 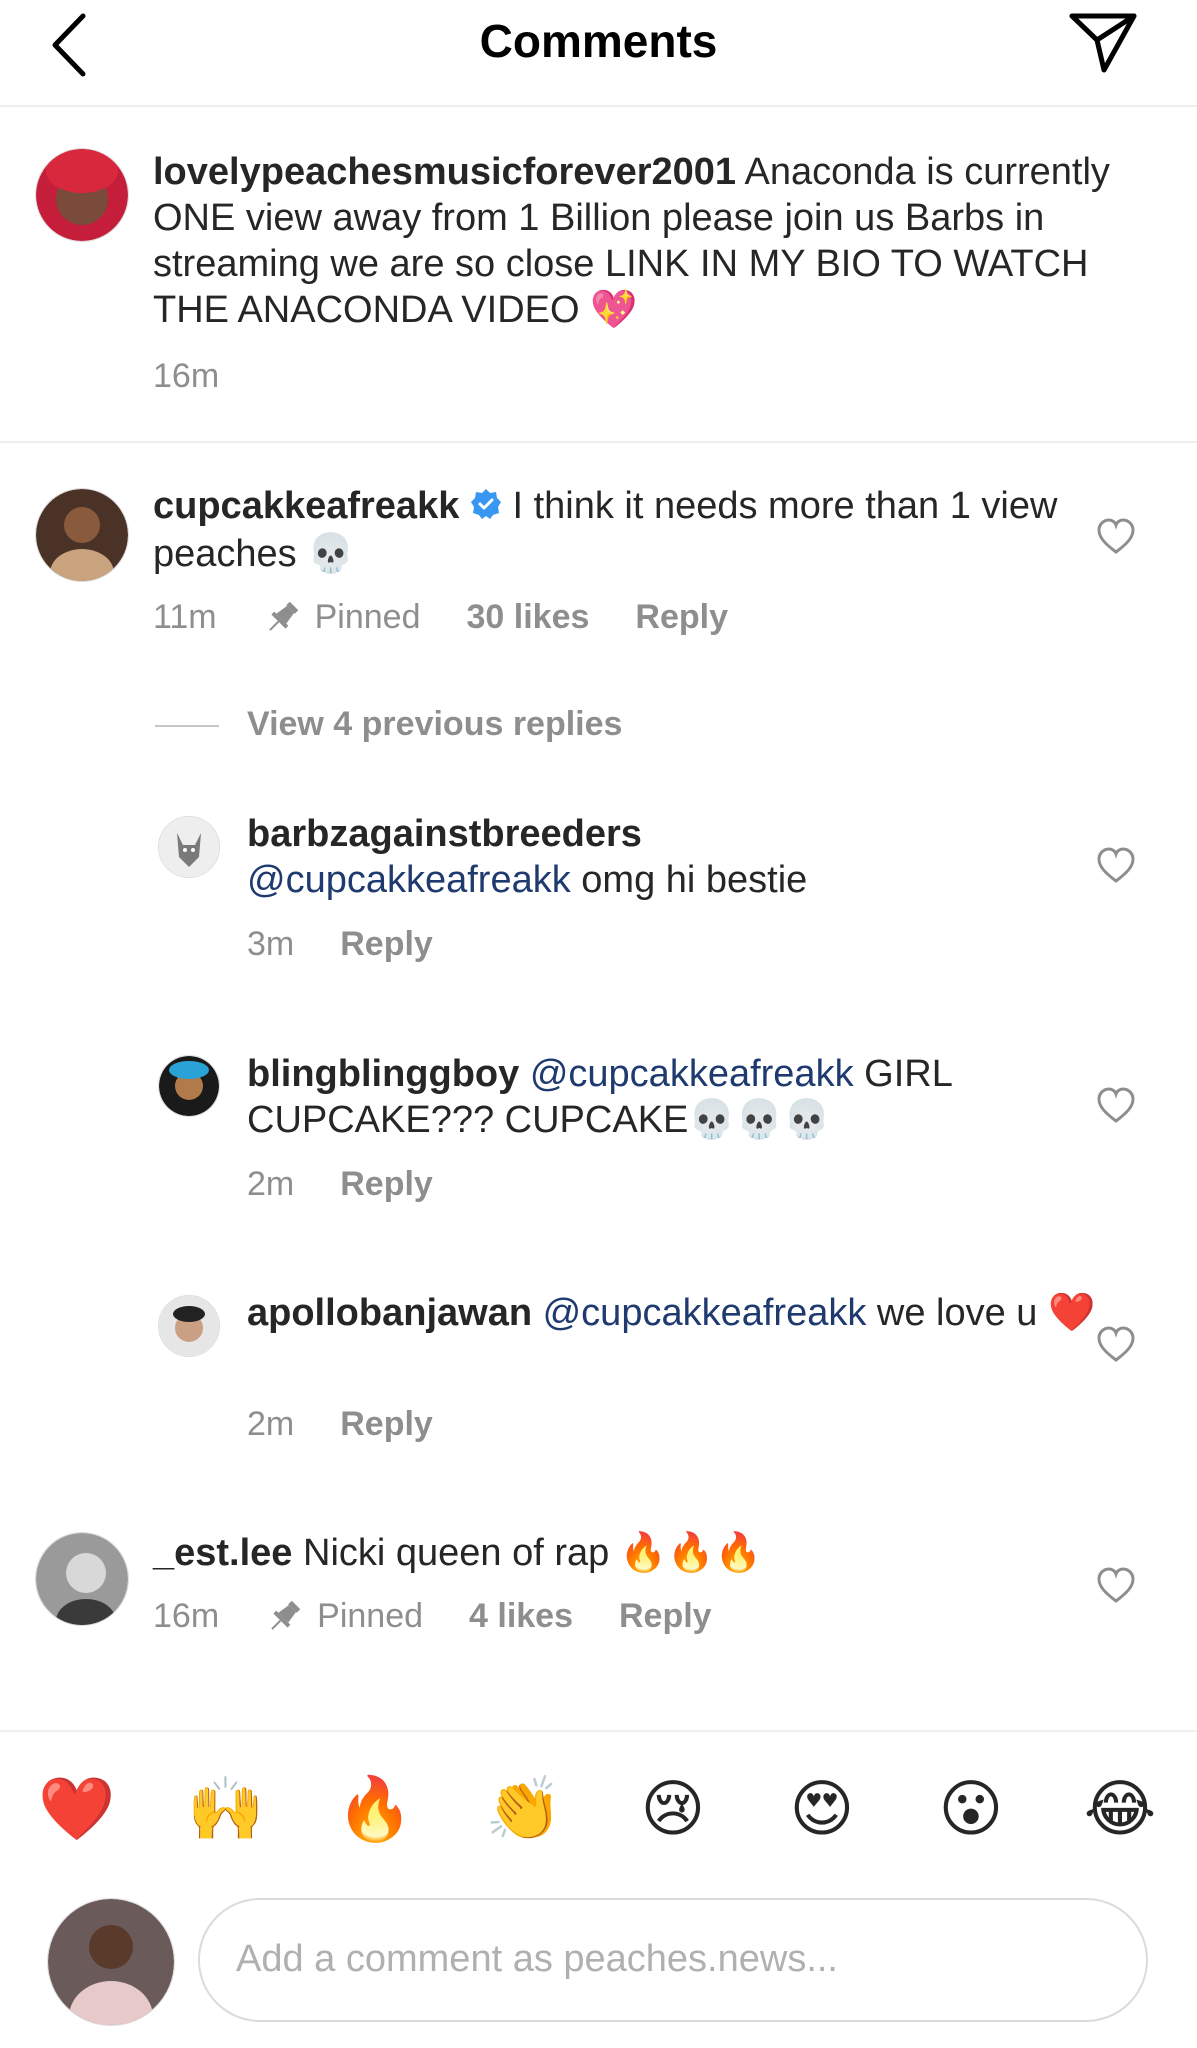 I want to click on reply-username: barbzagainstbreeders, so click(x=444, y=834).